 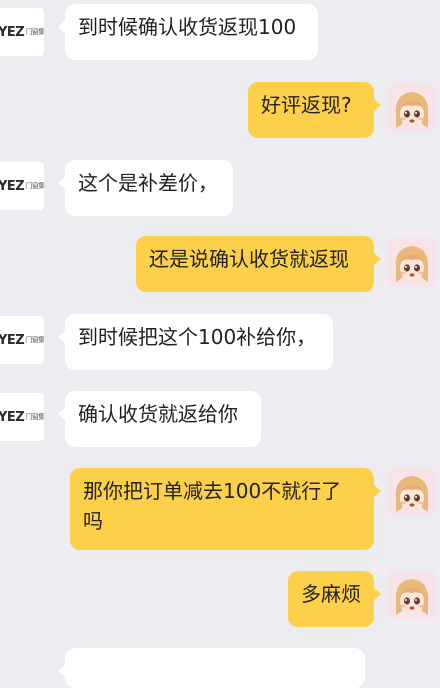 I want to click on message-bubble-incoming: 确认收货就返给你, so click(x=159, y=419).